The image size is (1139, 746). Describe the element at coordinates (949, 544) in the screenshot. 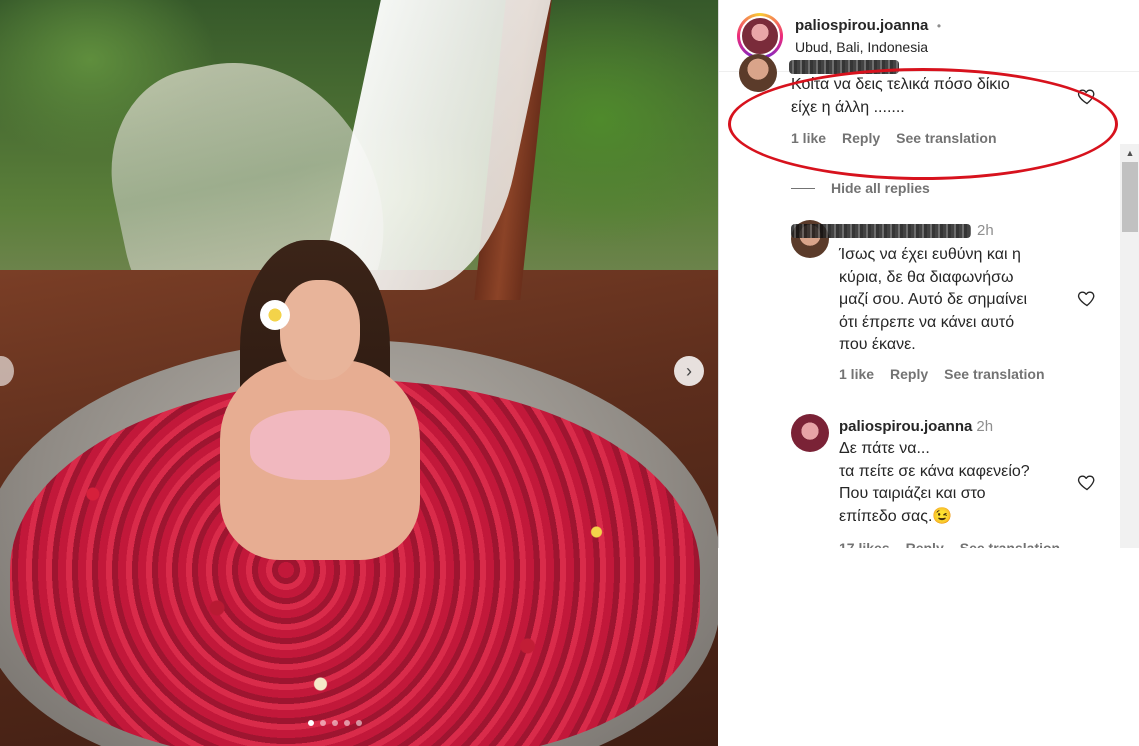

I see `comment-meta: 17 likes Reply See translation` at that location.